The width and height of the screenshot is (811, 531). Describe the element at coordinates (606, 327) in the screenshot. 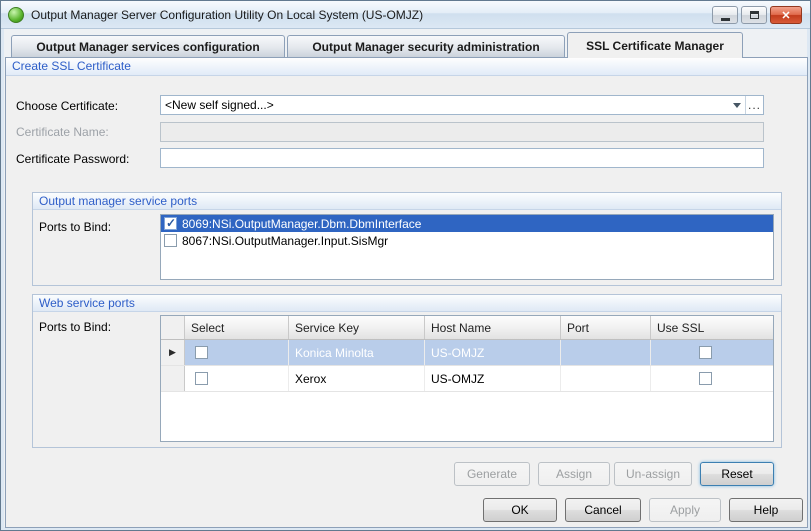

I see `column-header-port: Port` at that location.